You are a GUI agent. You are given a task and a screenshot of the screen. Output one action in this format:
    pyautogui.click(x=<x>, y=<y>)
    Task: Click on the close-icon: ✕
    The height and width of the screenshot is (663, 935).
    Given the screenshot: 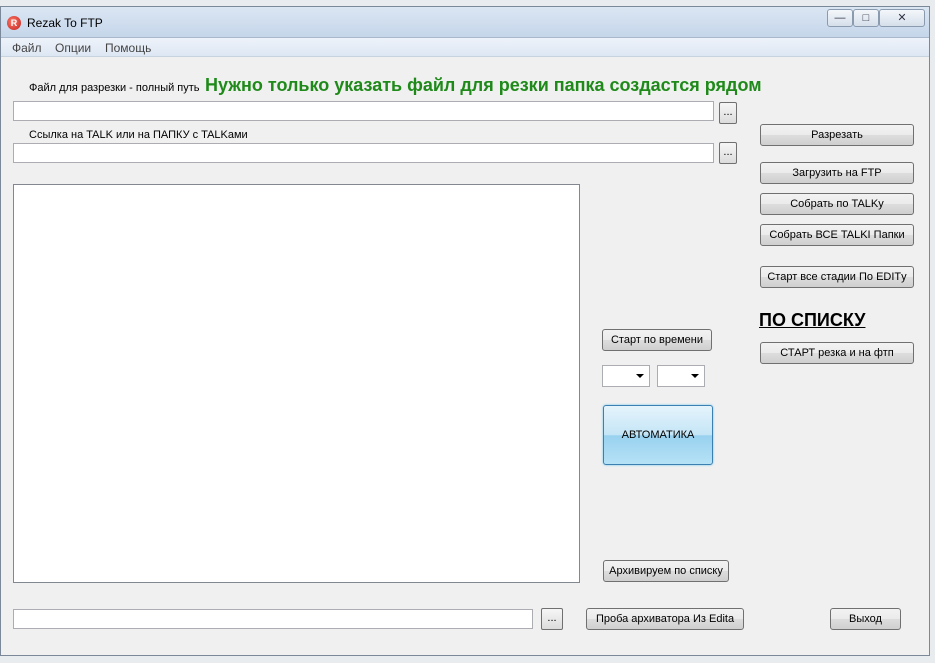 What is the action you would take?
    pyautogui.click(x=902, y=18)
    